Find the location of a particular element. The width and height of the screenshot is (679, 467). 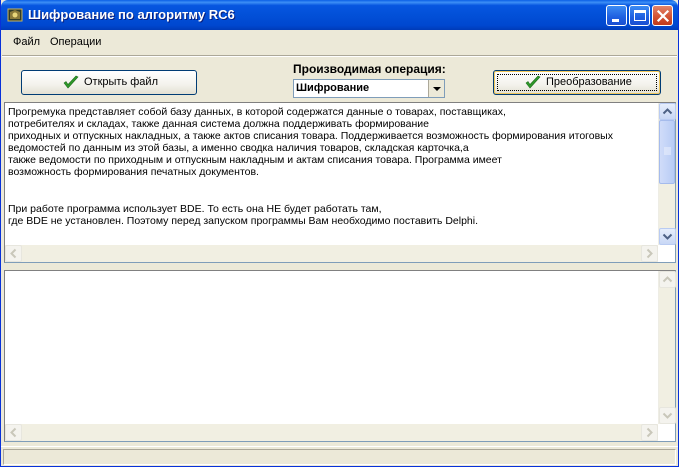

input-horizontal-scrollbar is located at coordinates (331, 253).